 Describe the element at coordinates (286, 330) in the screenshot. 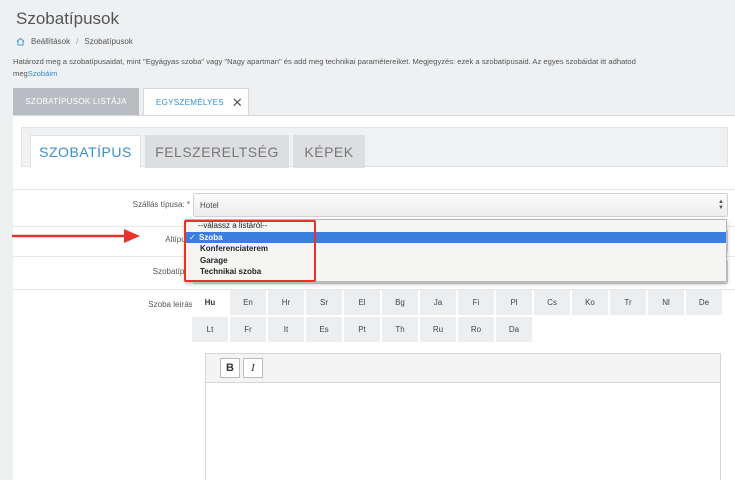

I see `lang-tab-it: It` at that location.